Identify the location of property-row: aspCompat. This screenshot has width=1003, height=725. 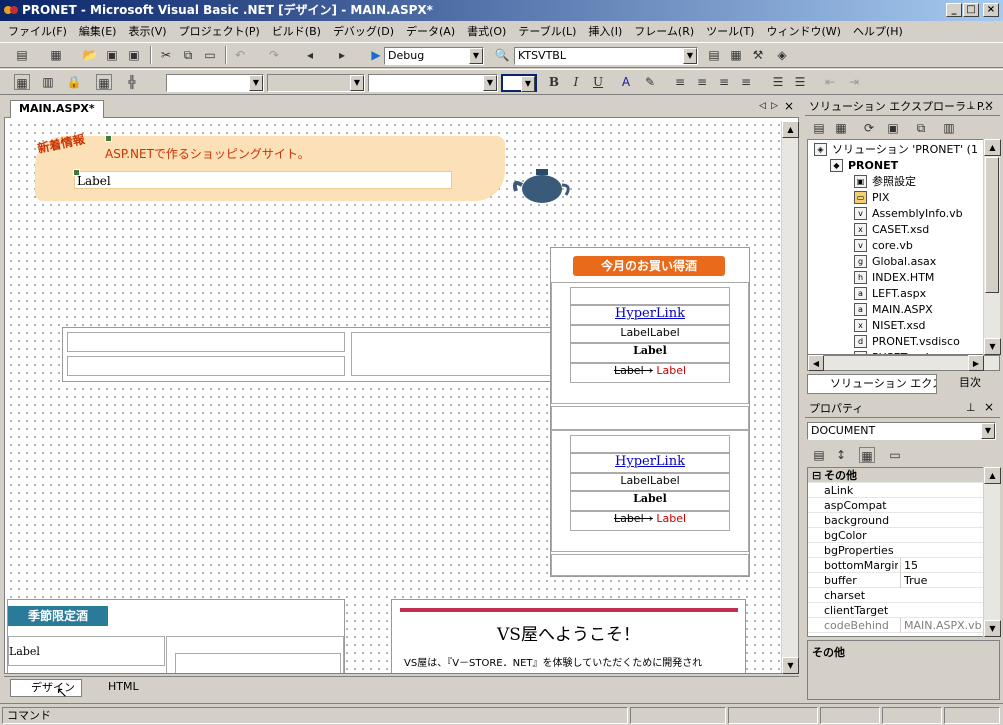
(898, 505).